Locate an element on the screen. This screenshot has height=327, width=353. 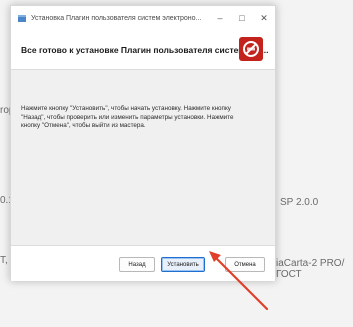
background-text-right-1: SP 2.0.0 is located at coordinates (299, 202).